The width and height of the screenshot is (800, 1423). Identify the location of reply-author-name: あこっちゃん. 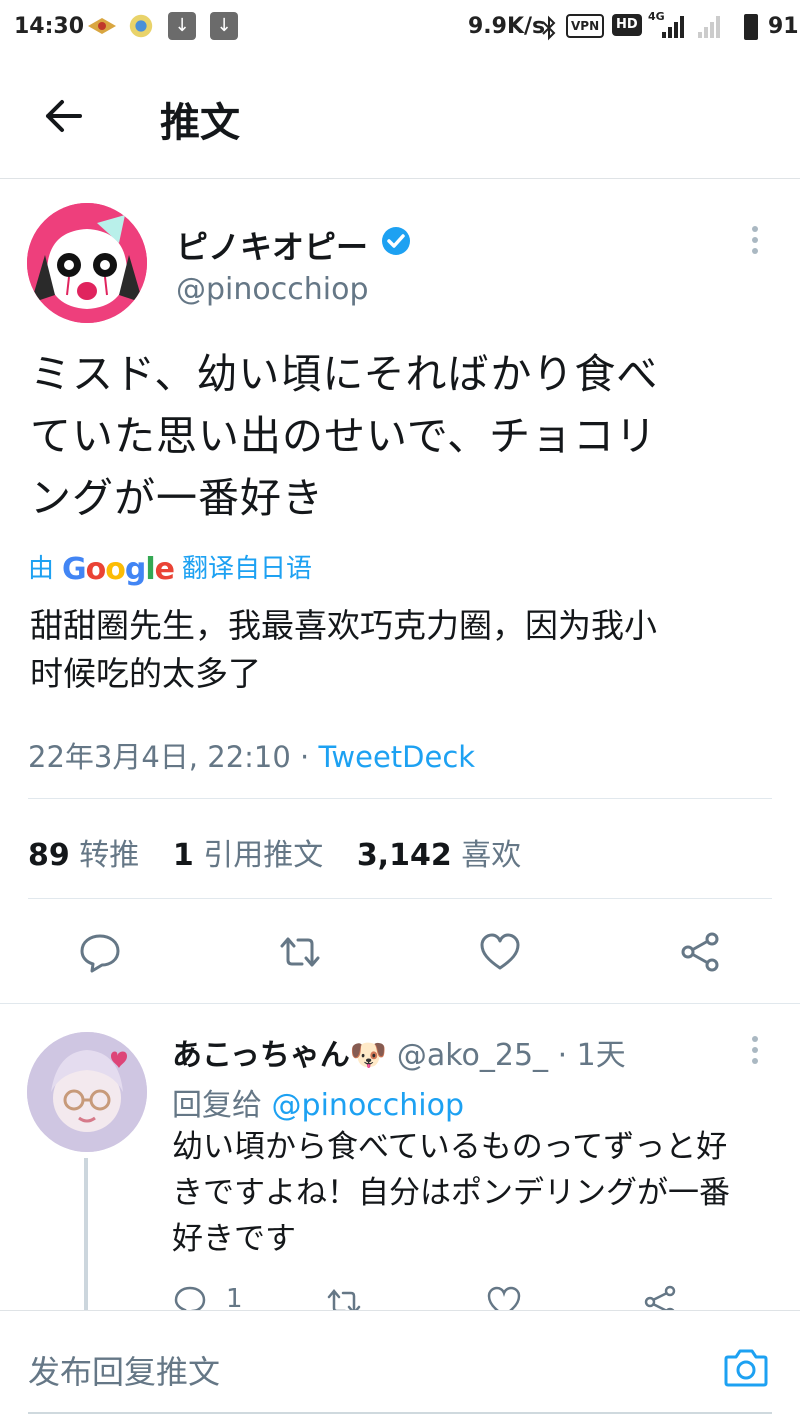
(261, 1055).